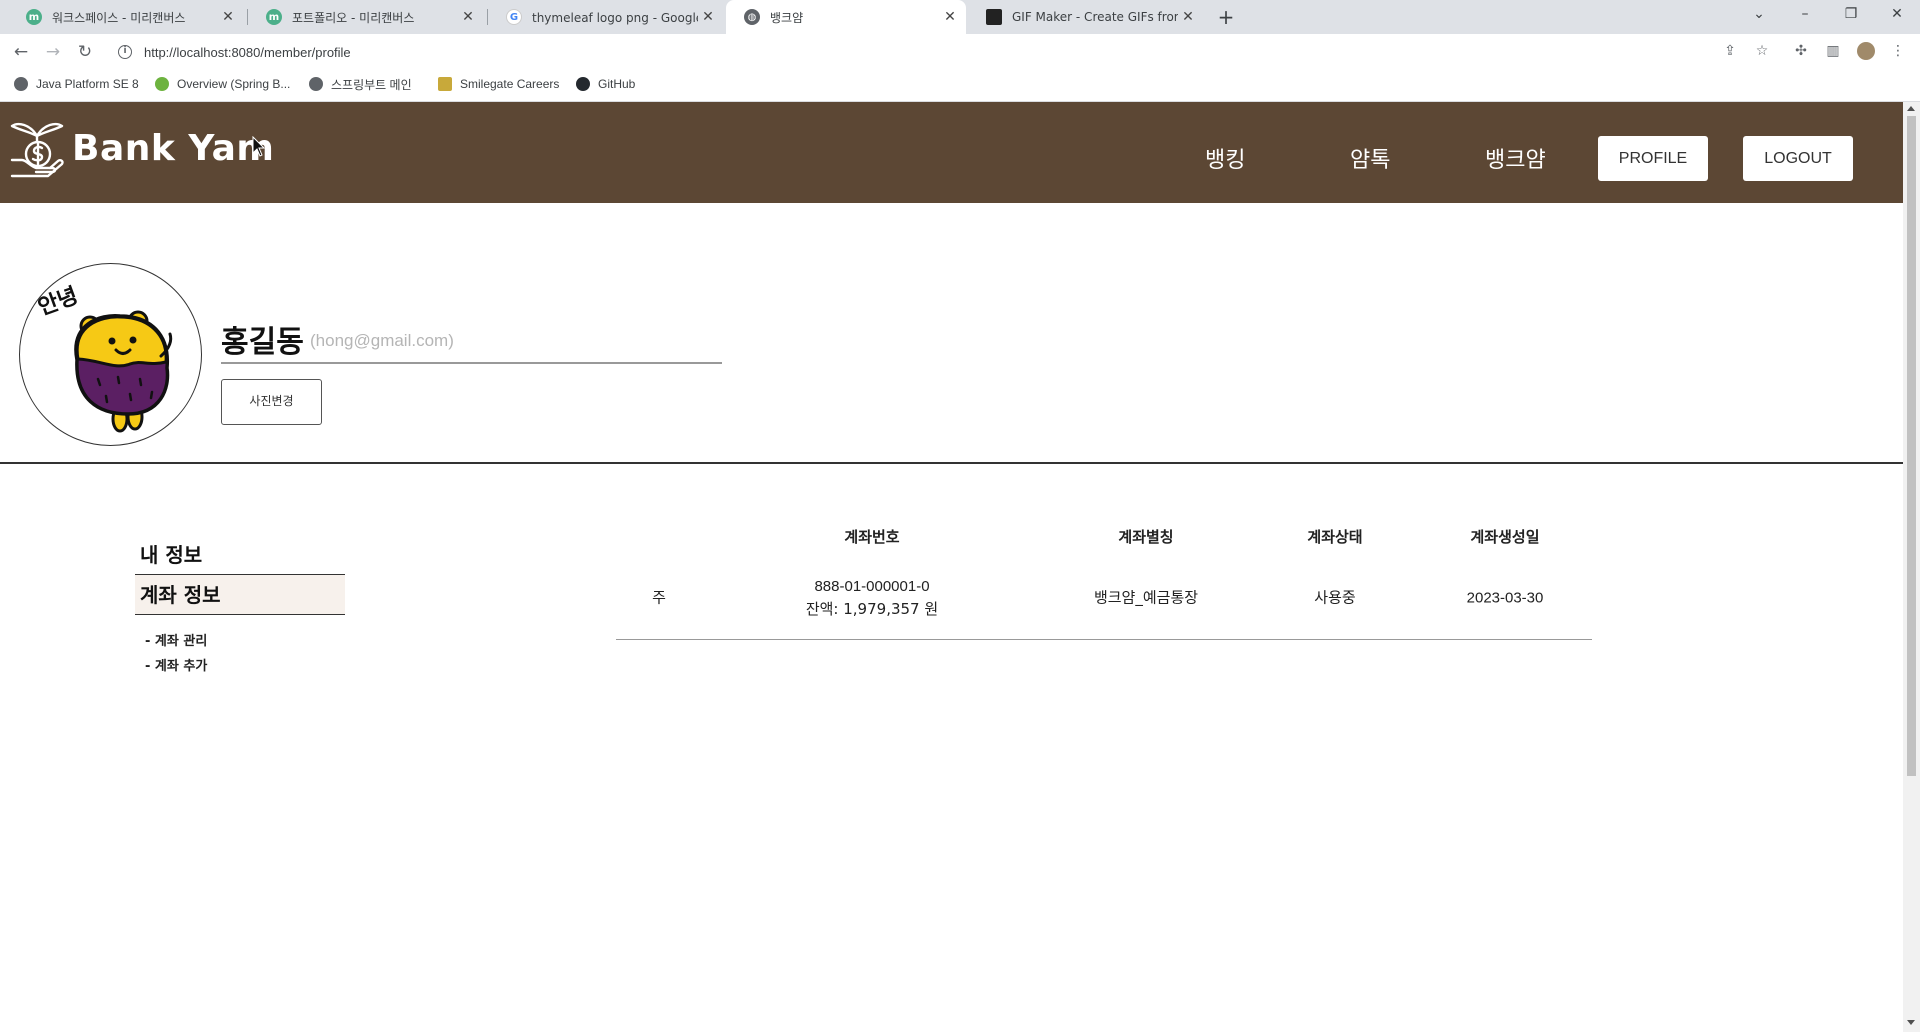  I want to click on user-name: 홍길동, so click(262, 342).